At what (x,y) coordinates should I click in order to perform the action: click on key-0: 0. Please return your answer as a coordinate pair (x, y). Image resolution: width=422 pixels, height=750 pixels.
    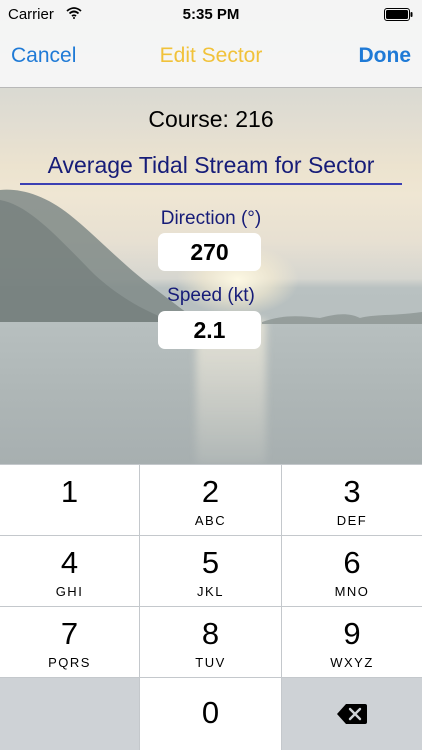
    Looking at the image, I should click on (210, 714).